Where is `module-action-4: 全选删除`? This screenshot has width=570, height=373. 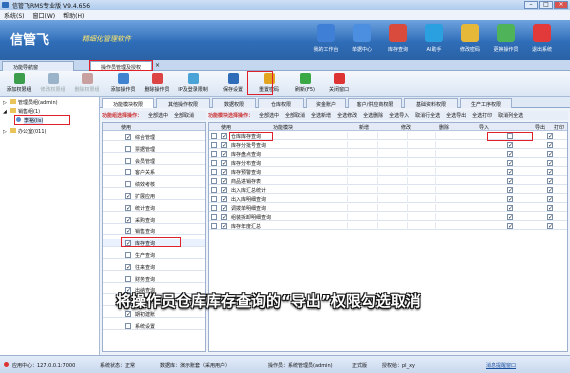 module-action-4: 全选删除 is located at coordinates (373, 115).